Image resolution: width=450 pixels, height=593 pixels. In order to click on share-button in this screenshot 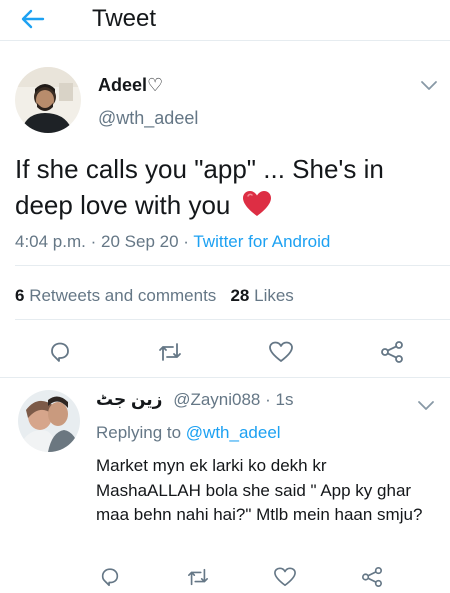, I will do `click(392, 352)`.